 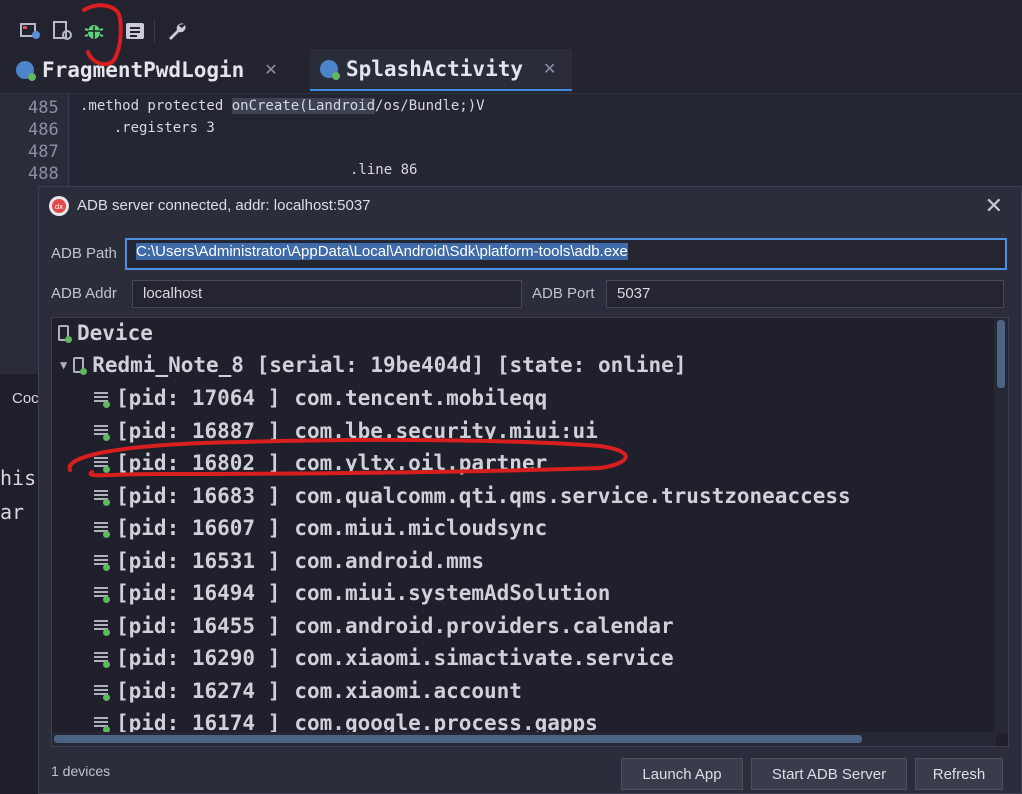 What do you see at coordinates (84, 293) in the screenshot?
I see `adb-addr-label: ADB Addr` at bounding box center [84, 293].